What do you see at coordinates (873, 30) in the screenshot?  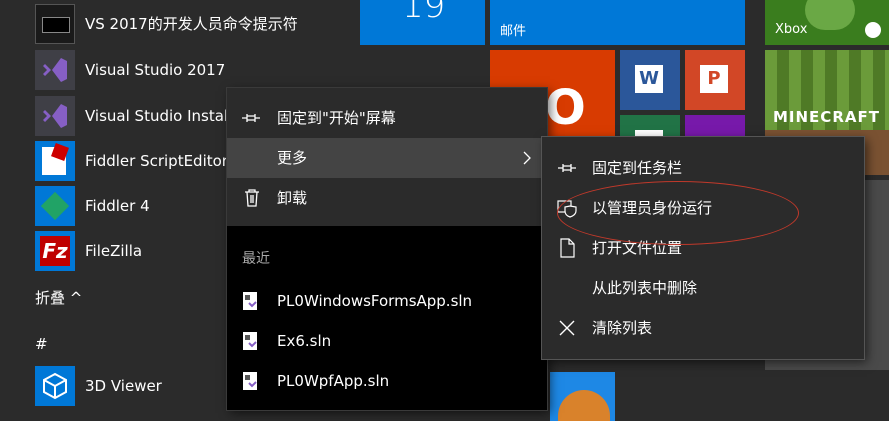 I see `xbox-logo-icon` at bounding box center [873, 30].